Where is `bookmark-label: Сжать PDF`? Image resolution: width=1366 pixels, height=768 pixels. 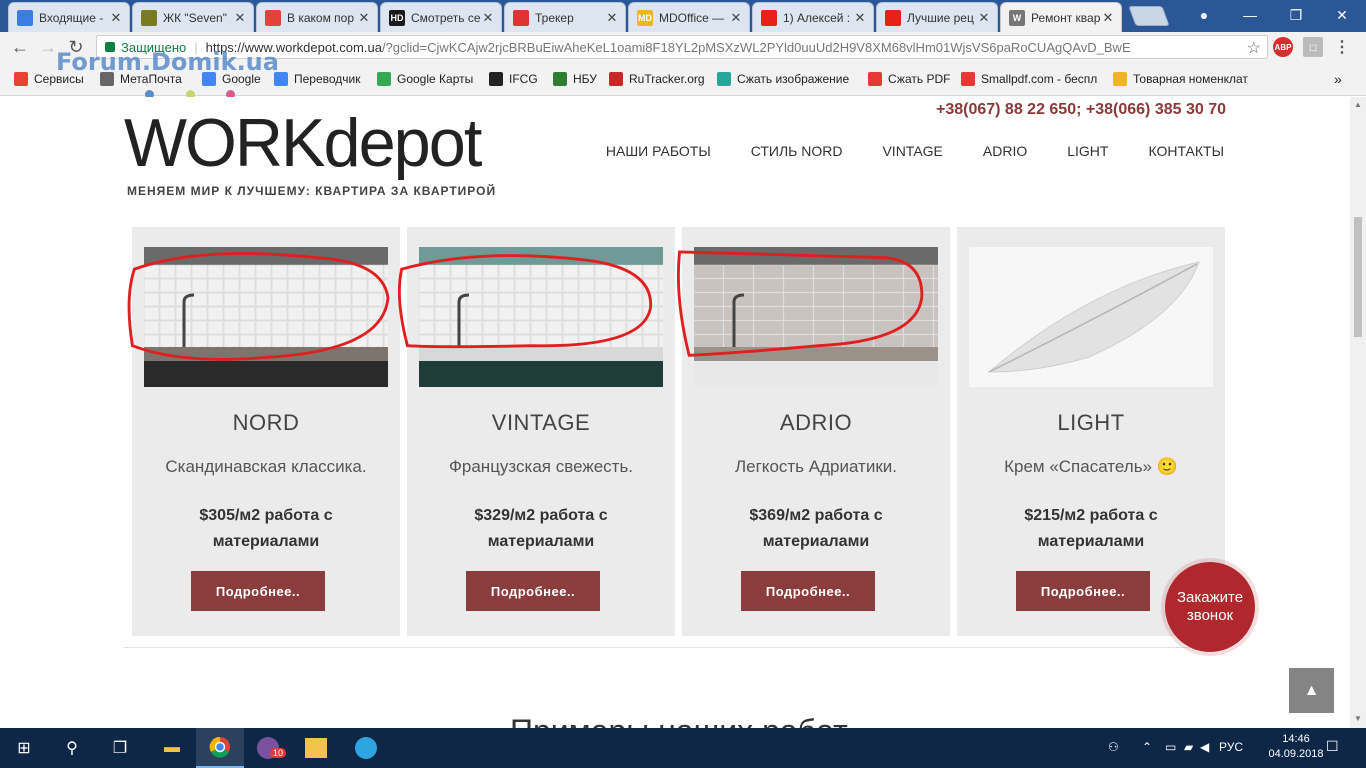 bookmark-label: Сжать PDF is located at coordinates (919, 79).